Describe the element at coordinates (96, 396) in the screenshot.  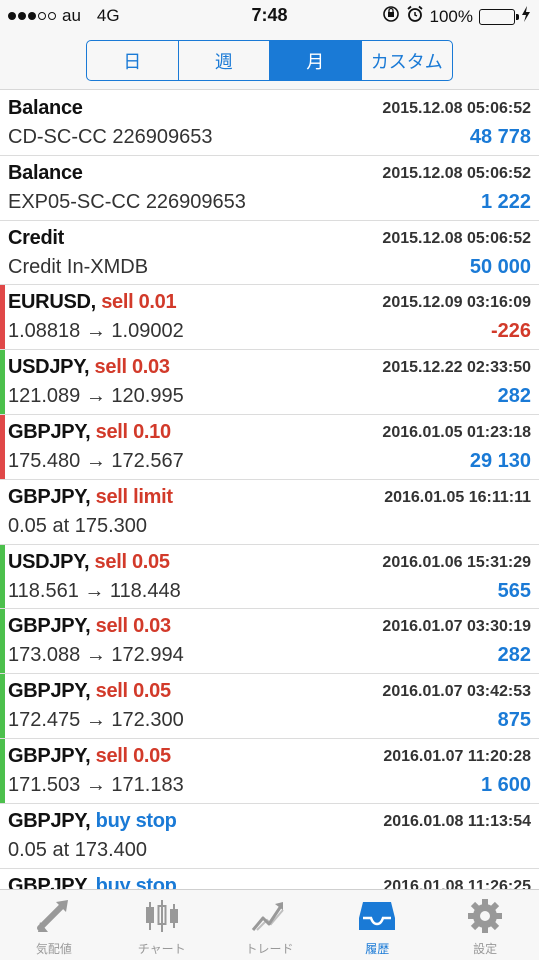
I see `row-detail: 121.089 → 120.995` at that location.